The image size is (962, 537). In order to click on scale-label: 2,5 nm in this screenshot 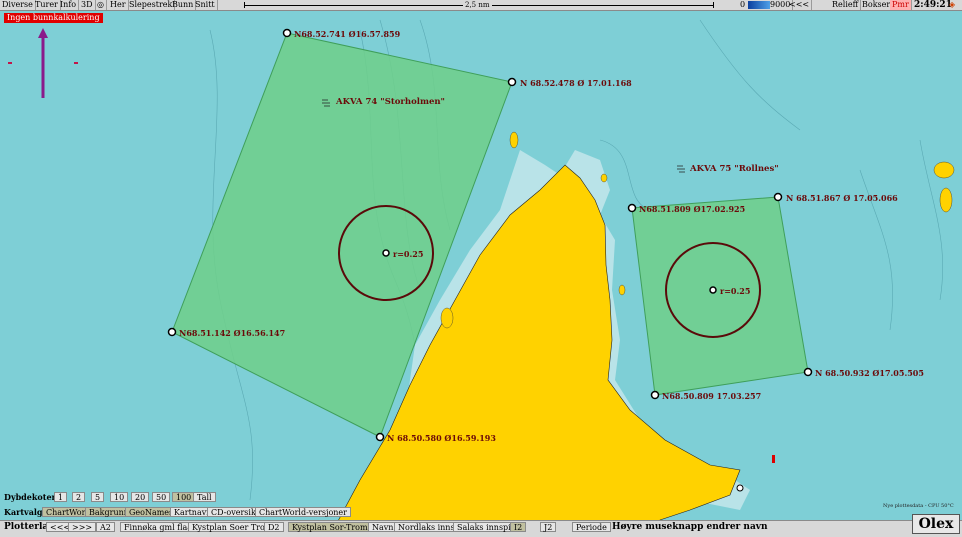, I will do `click(477, 5)`.